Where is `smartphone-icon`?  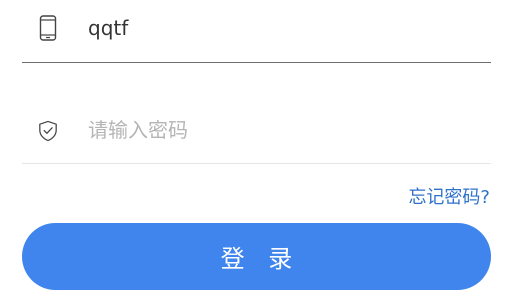 smartphone-icon is located at coordinates (48, 28).